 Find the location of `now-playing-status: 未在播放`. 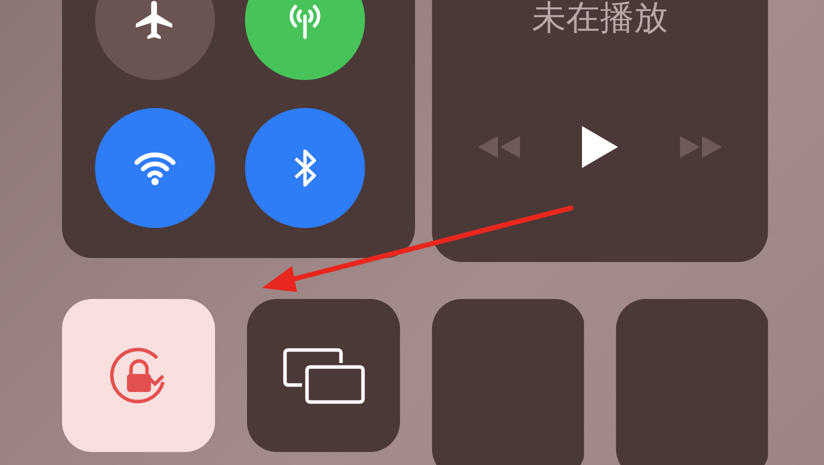

now-playing-status: 未在播放 is located at coordinates (600, 19).